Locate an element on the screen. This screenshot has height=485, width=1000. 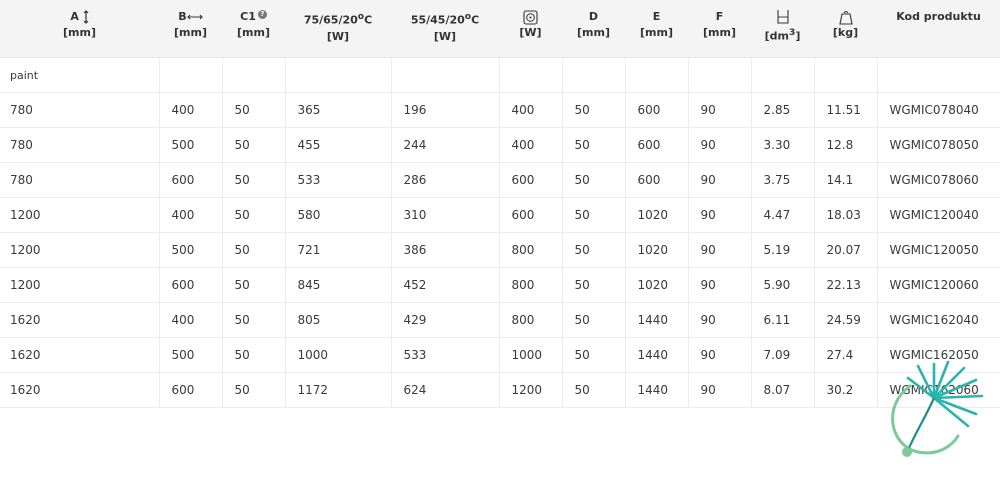
cell-volume: 5.90 is located at coordinates (783, 285).